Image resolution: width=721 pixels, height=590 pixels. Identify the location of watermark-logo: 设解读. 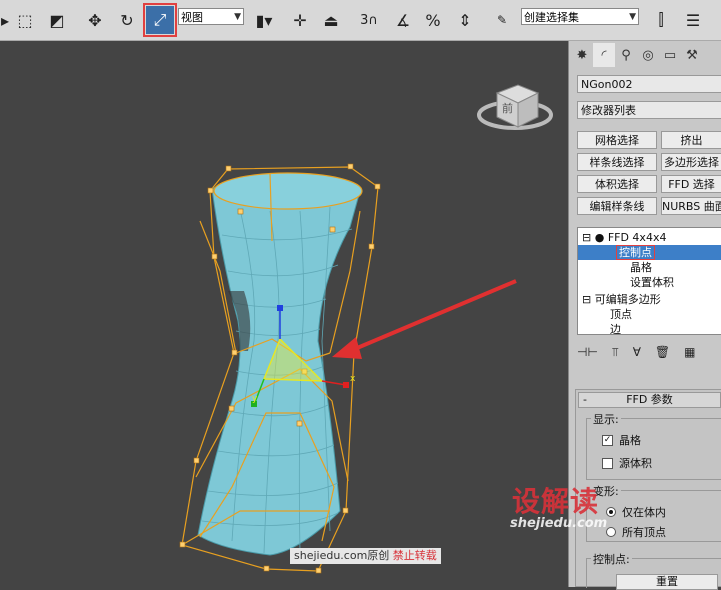
(556, 501).